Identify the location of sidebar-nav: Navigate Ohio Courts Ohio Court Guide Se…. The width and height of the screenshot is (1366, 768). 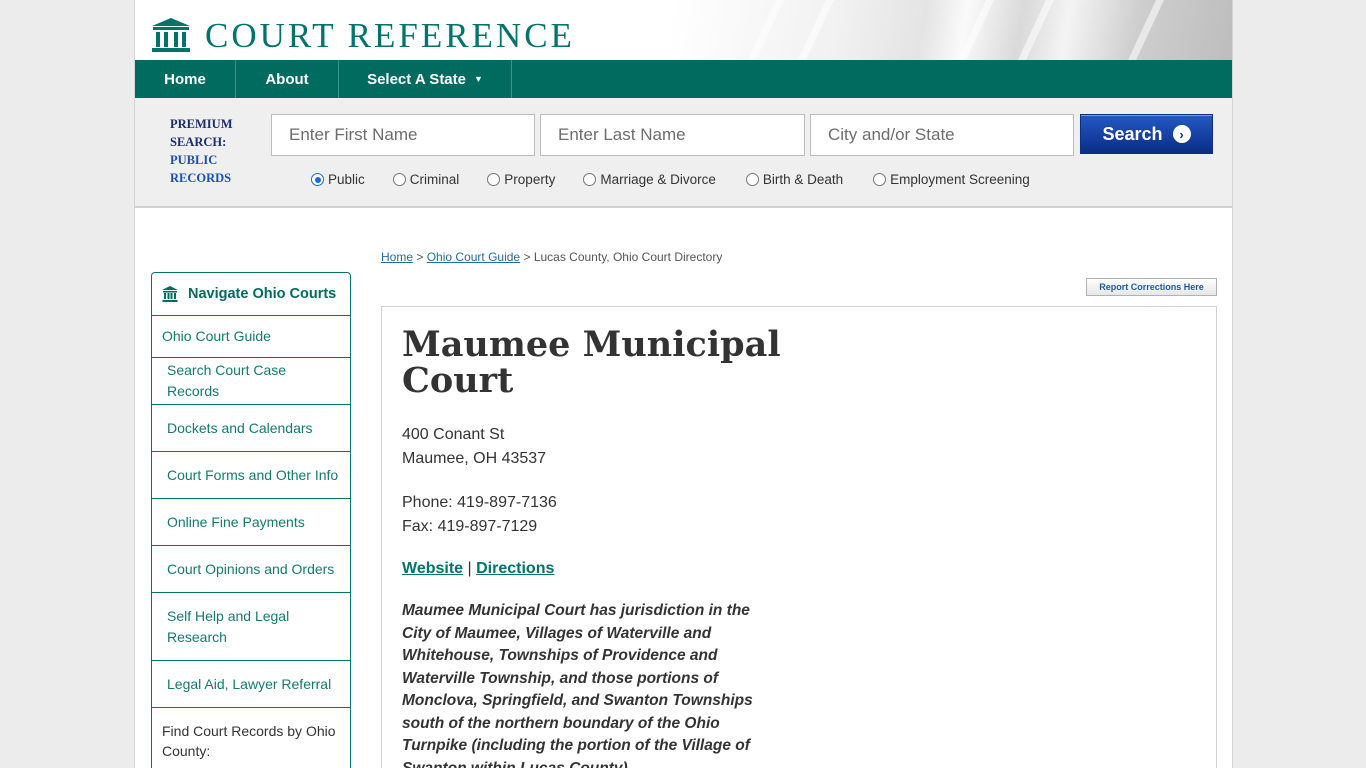
(251, 520).